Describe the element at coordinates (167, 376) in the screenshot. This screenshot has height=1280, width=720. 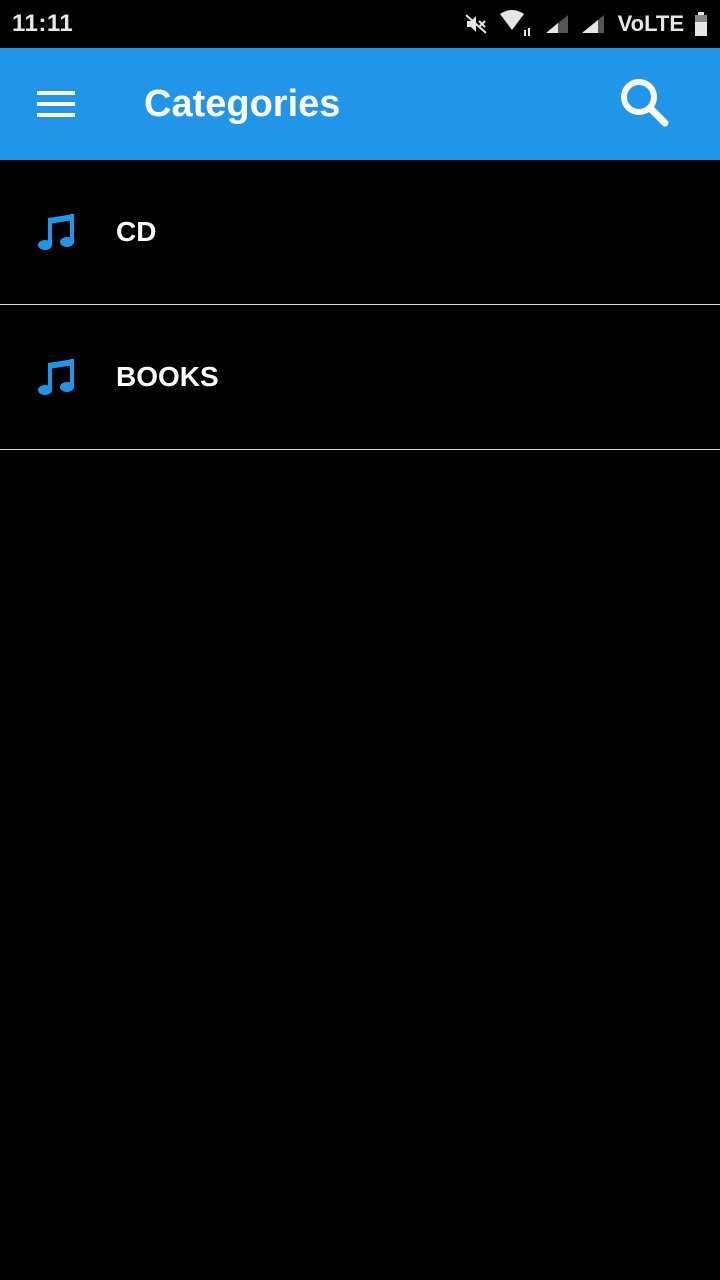
I see `list-item-label: BOOKS` at that location.